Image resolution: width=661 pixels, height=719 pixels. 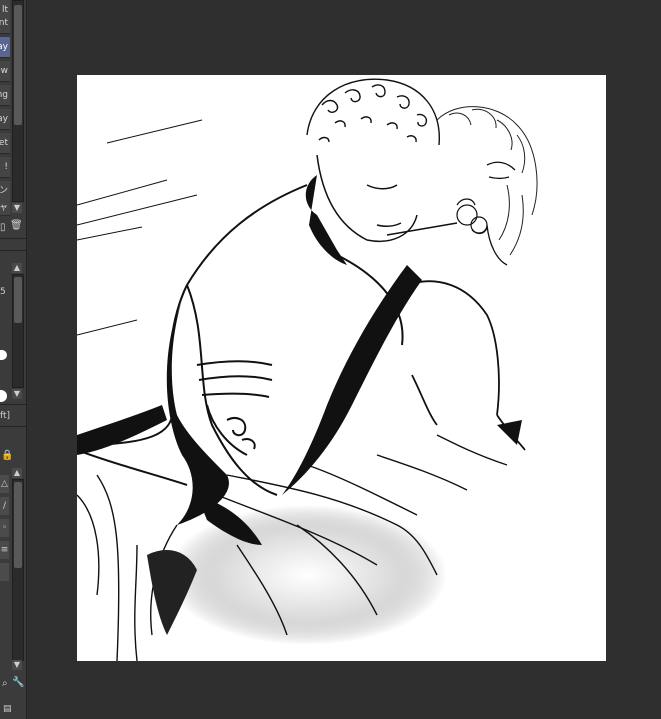 I want to click on eye-icon: ◦, so click(x=4, y=528).